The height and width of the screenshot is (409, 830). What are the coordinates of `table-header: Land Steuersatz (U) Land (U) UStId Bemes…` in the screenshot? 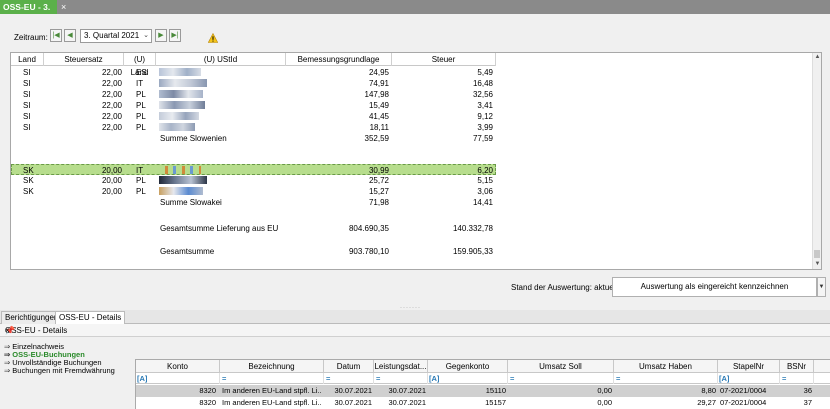 It's located at (253, 65).